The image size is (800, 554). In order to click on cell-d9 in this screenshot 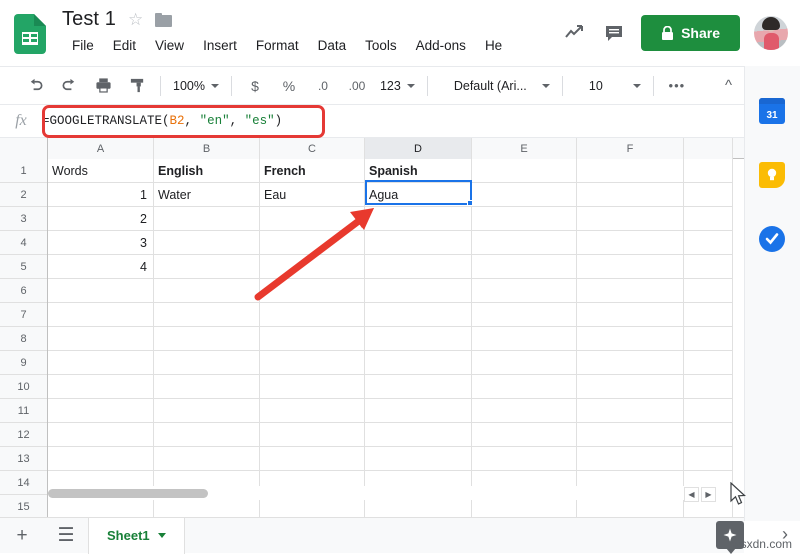, I will do `click(418, 363)`.